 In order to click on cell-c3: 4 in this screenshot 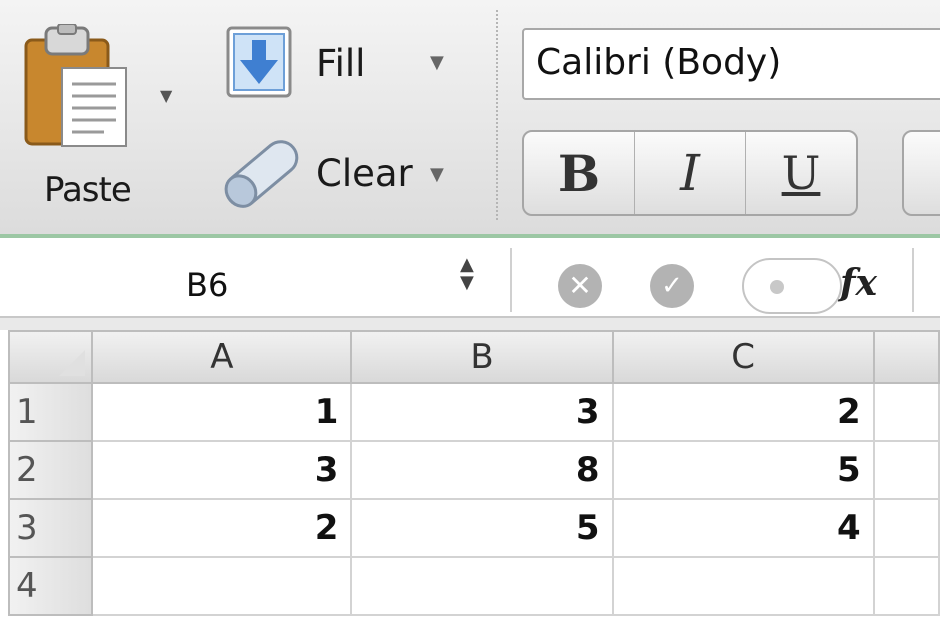, I will do `click(743, 528)`.